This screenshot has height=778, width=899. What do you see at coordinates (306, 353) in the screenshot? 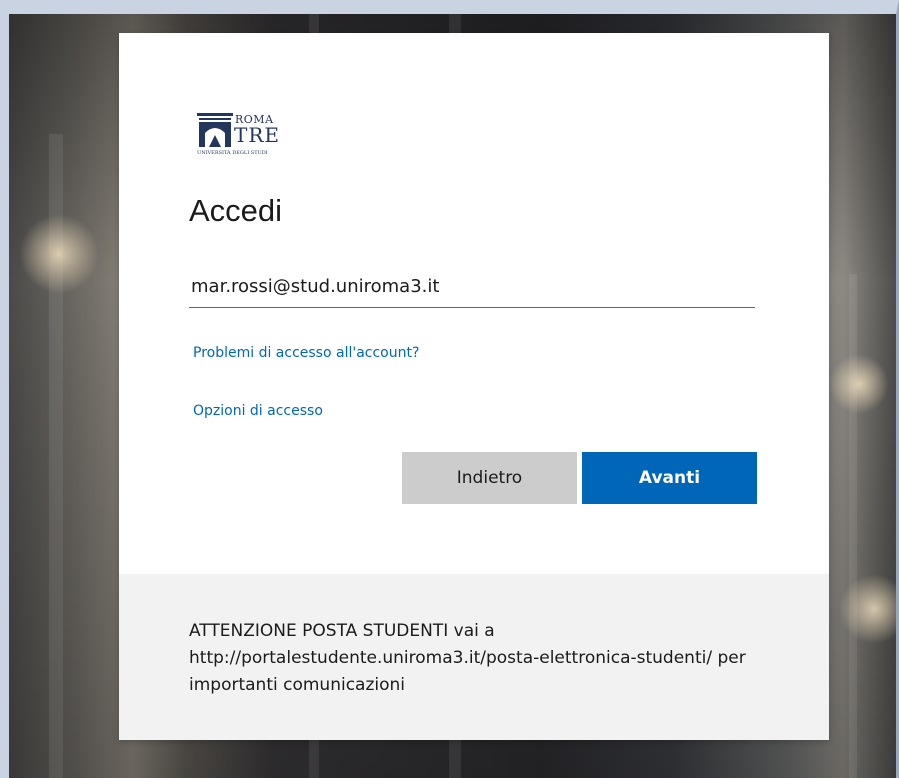
I see `account-problems-link: Problemi di accesso all'account?` at bounding box center [306, 353].